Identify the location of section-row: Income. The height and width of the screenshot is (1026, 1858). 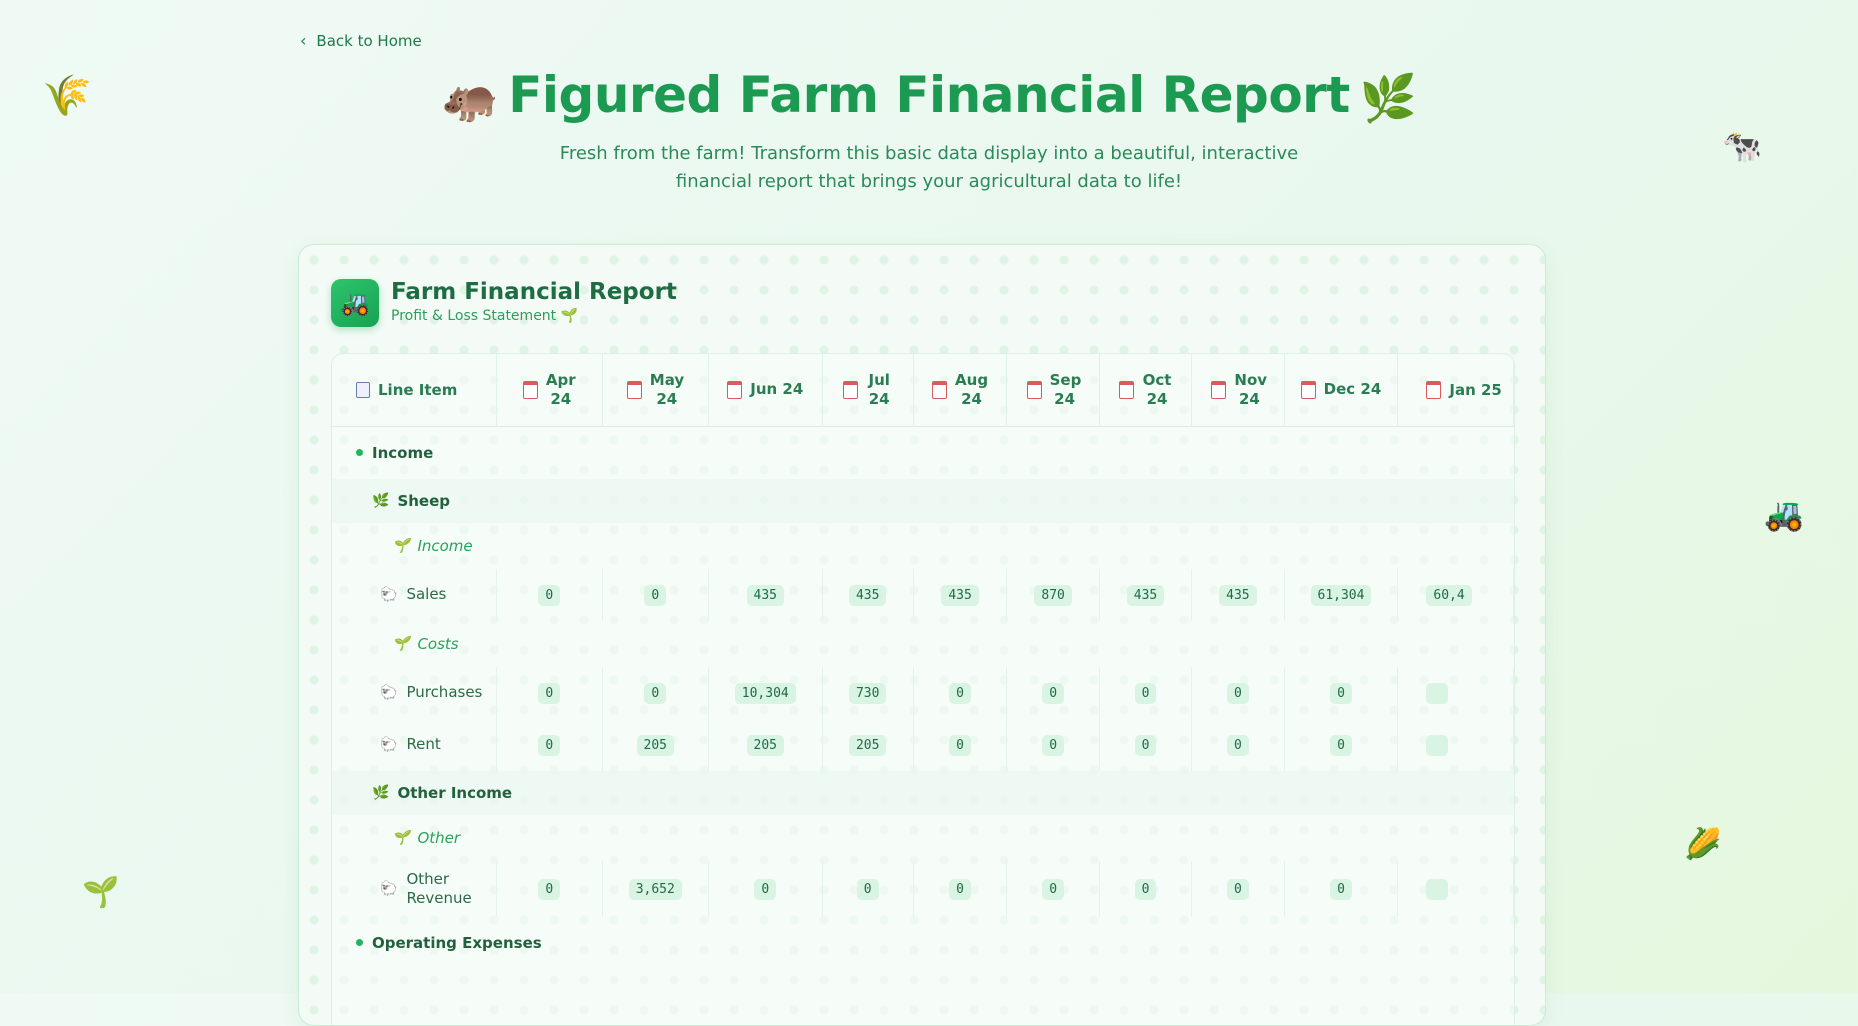
(923, 452).